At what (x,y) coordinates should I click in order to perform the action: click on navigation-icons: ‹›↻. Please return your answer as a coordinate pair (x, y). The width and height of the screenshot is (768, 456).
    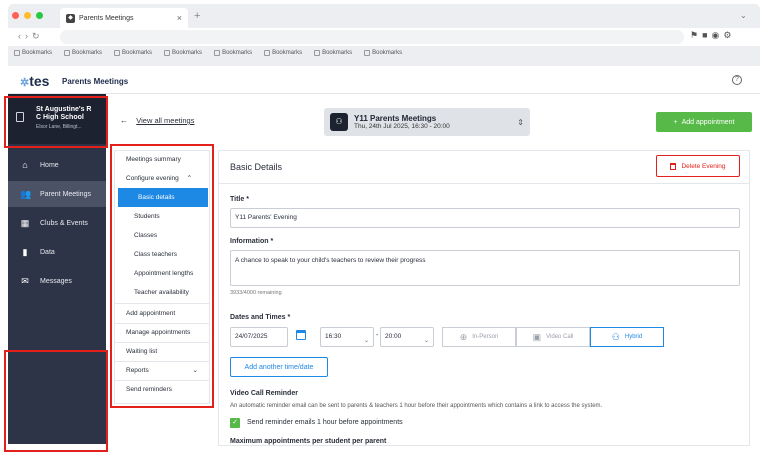
    Looking at the image, I should click on (31, 36).